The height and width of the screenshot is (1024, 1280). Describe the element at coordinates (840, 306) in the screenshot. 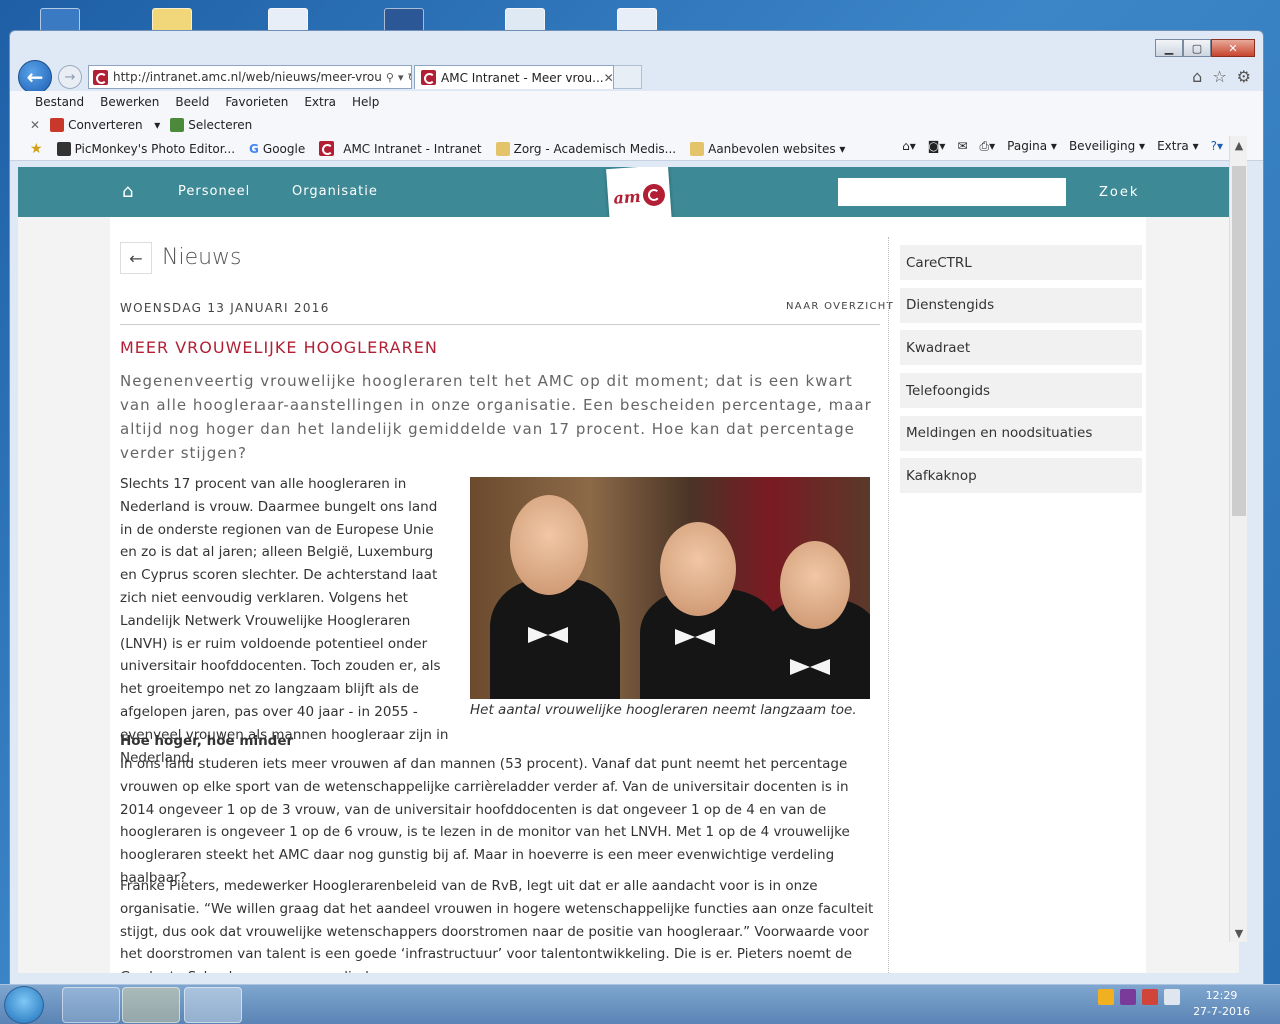

I see `overview-link: NAAR OVERZICHT` at that location.